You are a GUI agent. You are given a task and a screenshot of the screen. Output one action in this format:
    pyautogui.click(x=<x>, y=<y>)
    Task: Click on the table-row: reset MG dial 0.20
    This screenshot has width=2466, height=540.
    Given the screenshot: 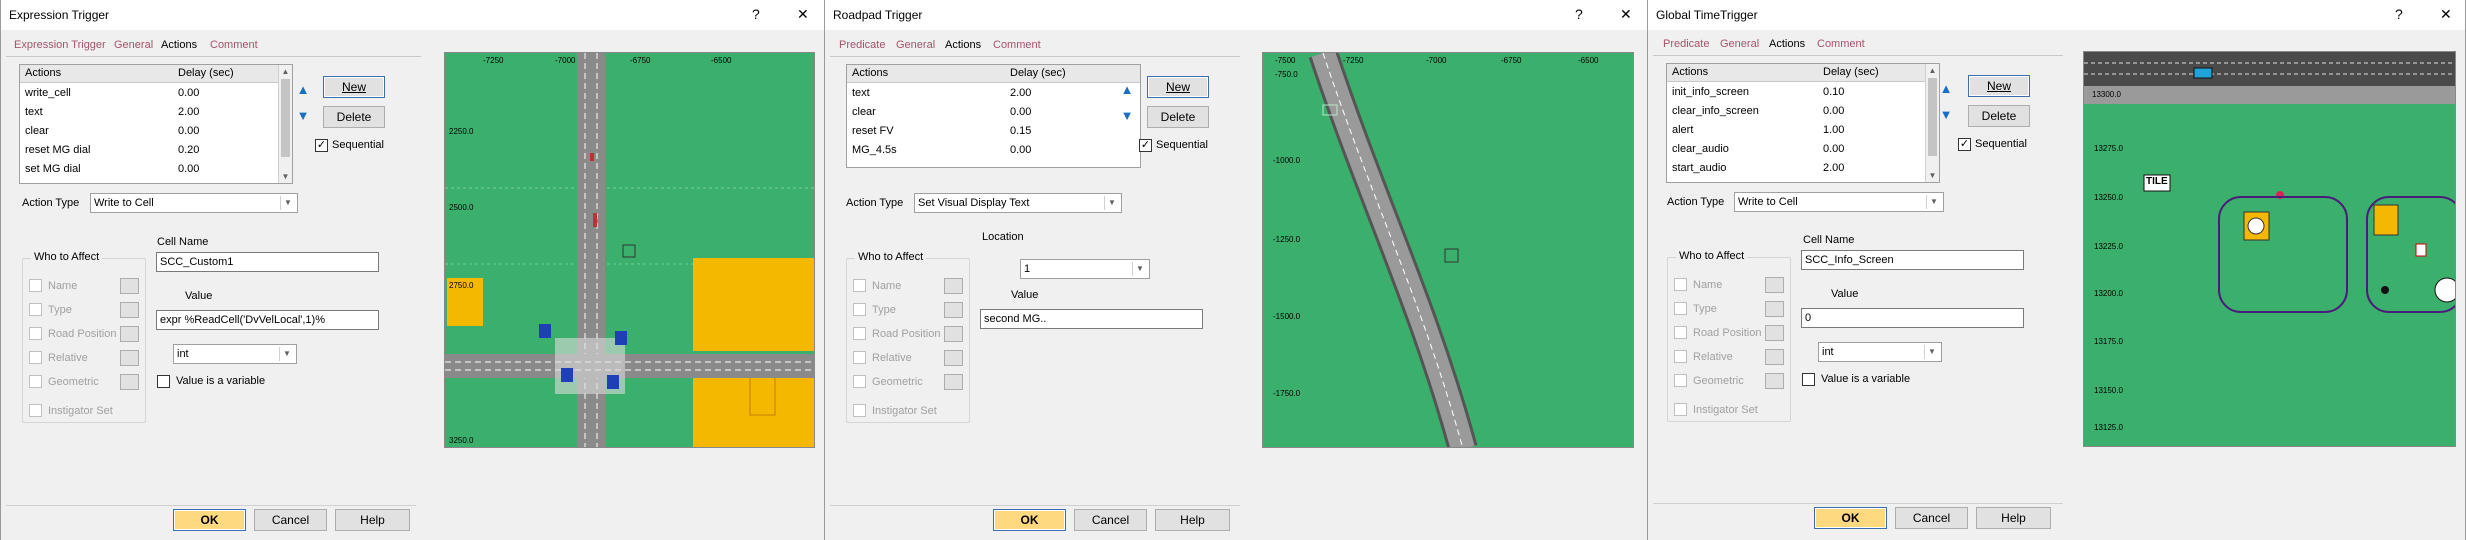 What is the action you would take?
    pyautogui.click(x=149, y=150)
    